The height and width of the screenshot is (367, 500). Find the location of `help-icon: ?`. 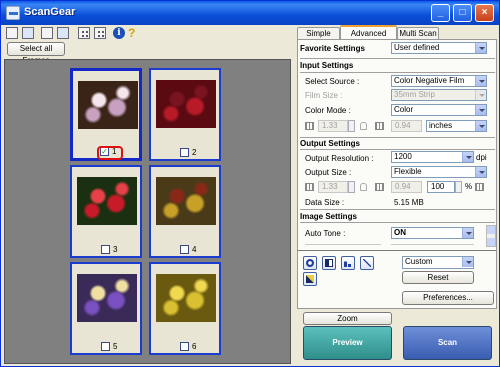

help-icon: ? is located at coordinates (131, 33).